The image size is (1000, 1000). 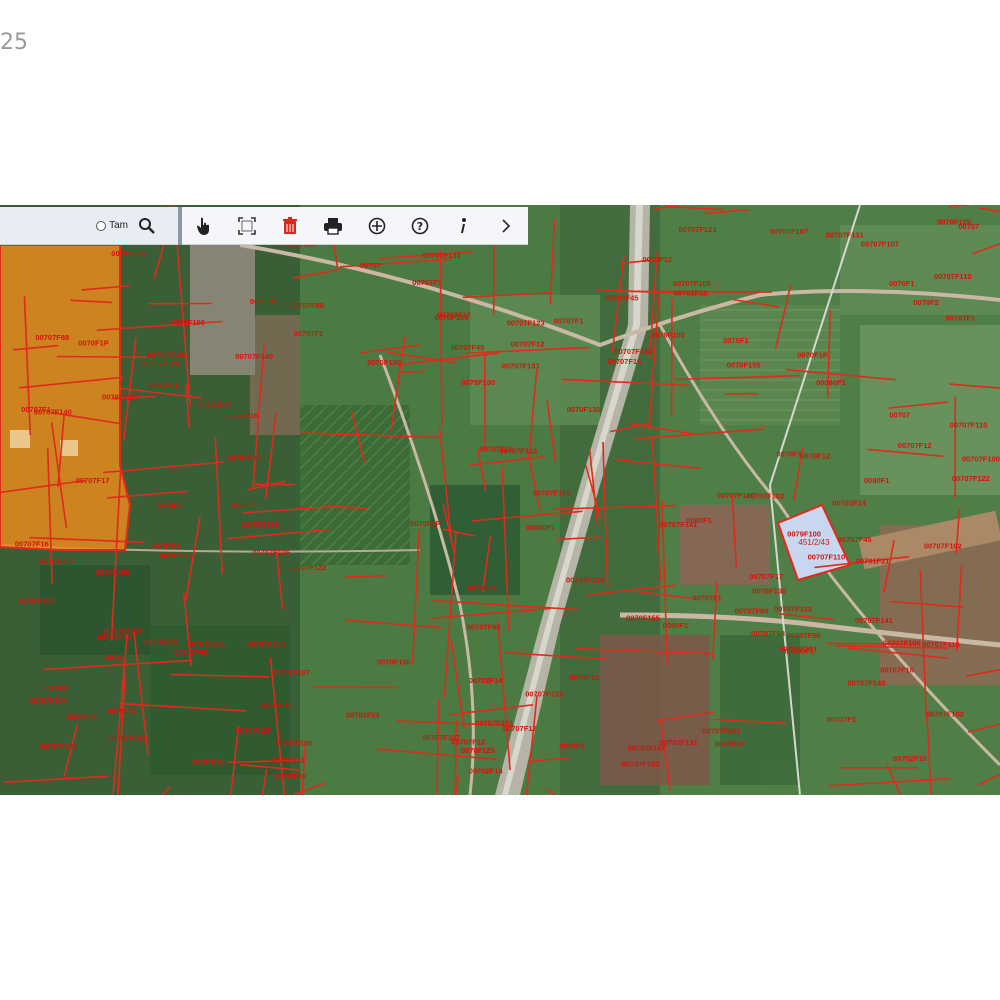 I want to click on exact-match-checkbox: Tam, so click(x=112, y=225).